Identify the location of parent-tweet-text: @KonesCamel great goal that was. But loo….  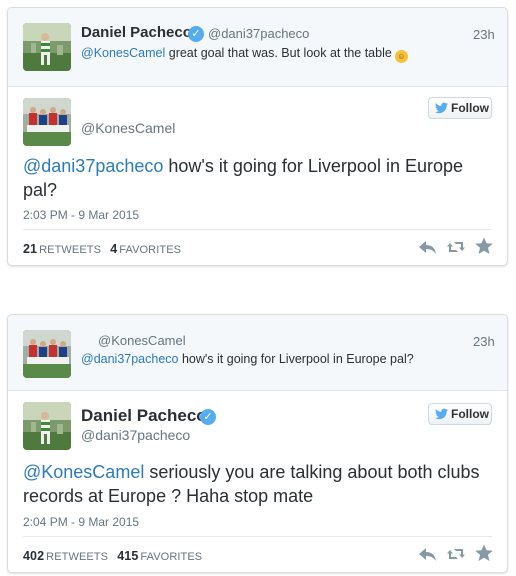
(244, 54).